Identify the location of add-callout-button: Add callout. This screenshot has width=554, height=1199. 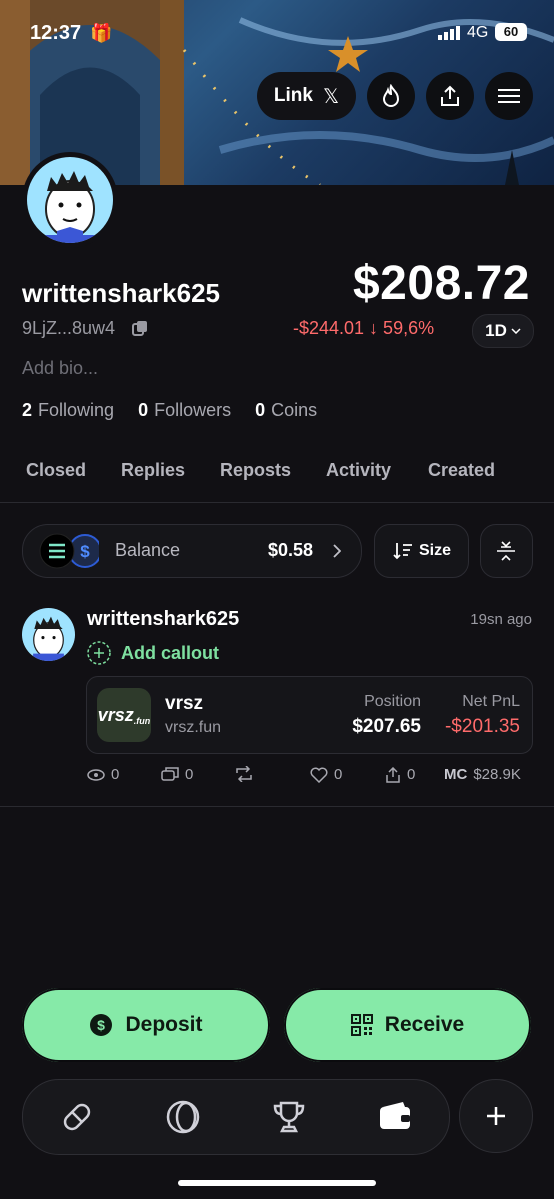
(153, 653).